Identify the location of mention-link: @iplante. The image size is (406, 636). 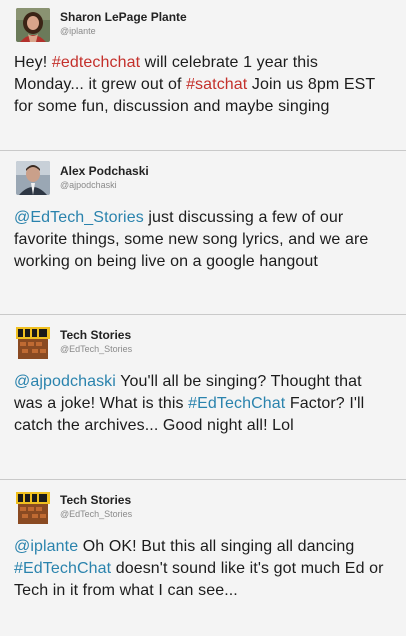
(46, 546).